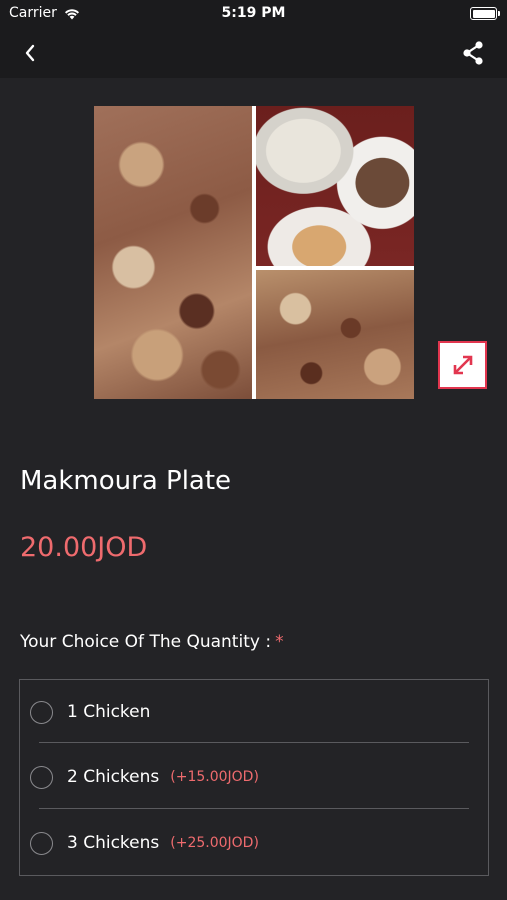 This screenshot has height=900, width=507. I want to click on status-bar: Carrier 5:19 PM, so click(253, 14).